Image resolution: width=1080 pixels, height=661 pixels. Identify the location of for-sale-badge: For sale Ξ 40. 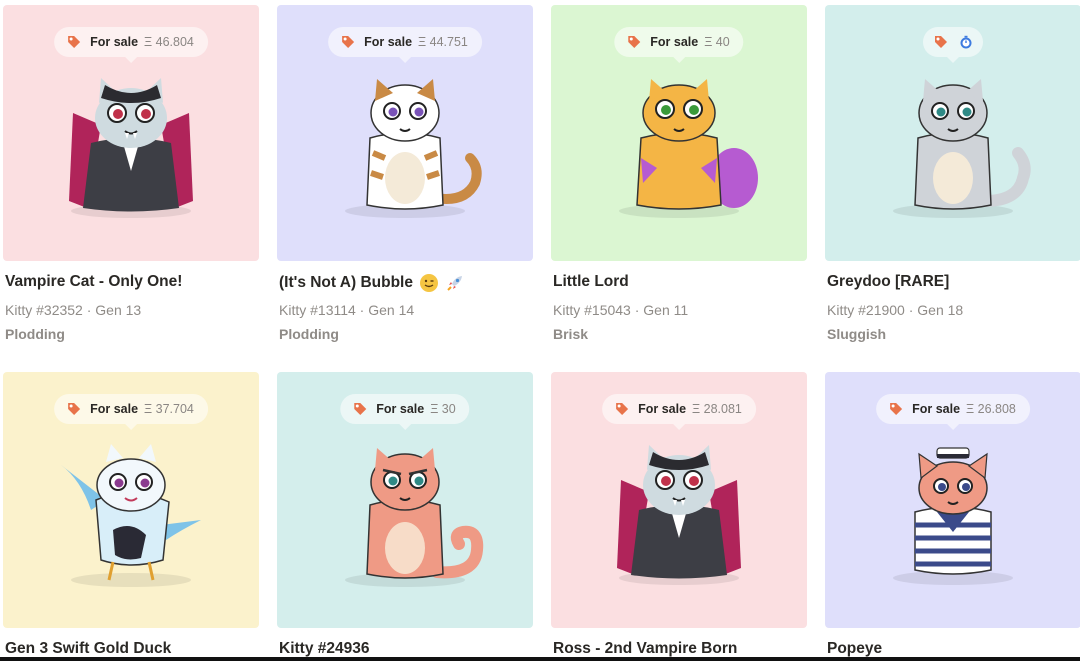
(679, 45).